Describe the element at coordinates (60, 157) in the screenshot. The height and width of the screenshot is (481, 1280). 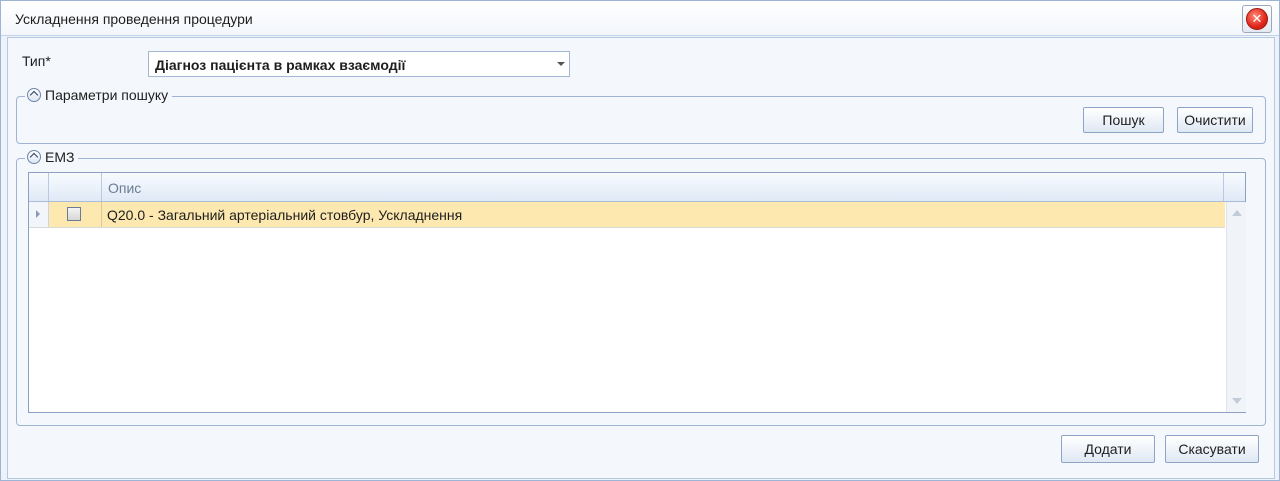
I see `emz-title: ЕМЗ` at that location.